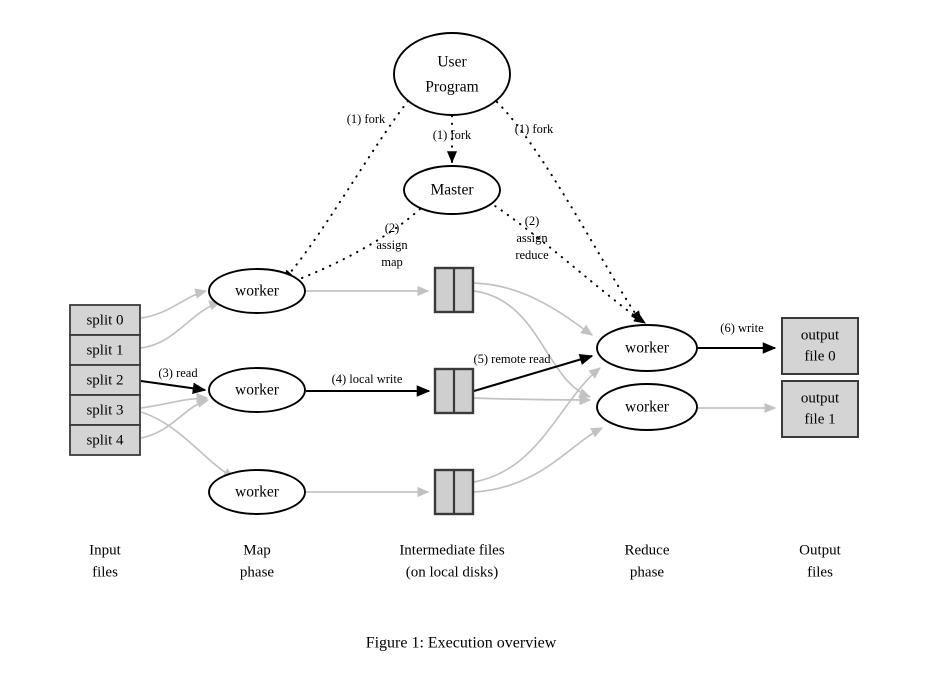 The width and height of the screenshot is (945, 678). What do you see at coordinates (452, 74) in the screenshot?
I see `user-program-node: User Program` at bounding box center [452, 74].